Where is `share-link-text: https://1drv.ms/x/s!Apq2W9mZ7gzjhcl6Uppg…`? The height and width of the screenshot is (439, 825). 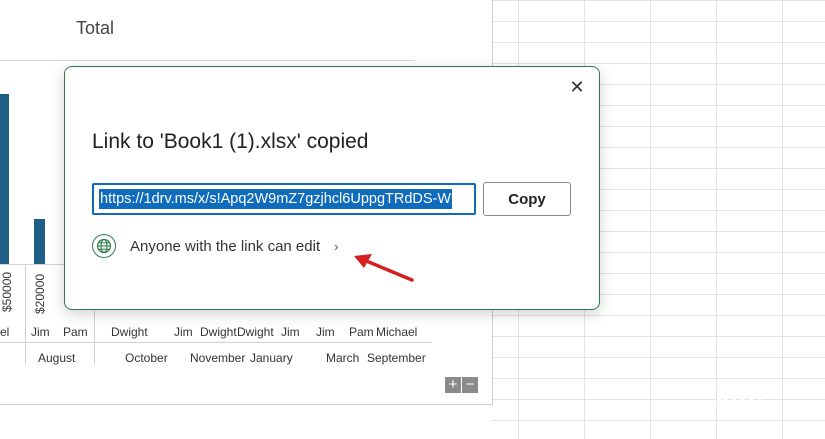
share-link-text: https://1drv.ms/x/s!Apq2W9mZ7gzjhcl6Uppg… is located at coordinates (276, 199).